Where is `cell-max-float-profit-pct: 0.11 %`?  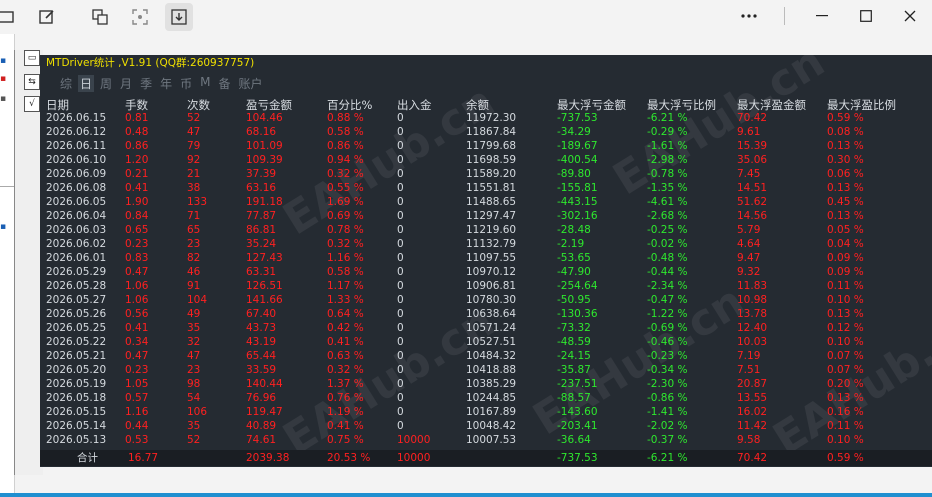 cell-max-float-profit-pct: 0.11 % is located at coordinates (845, 286).